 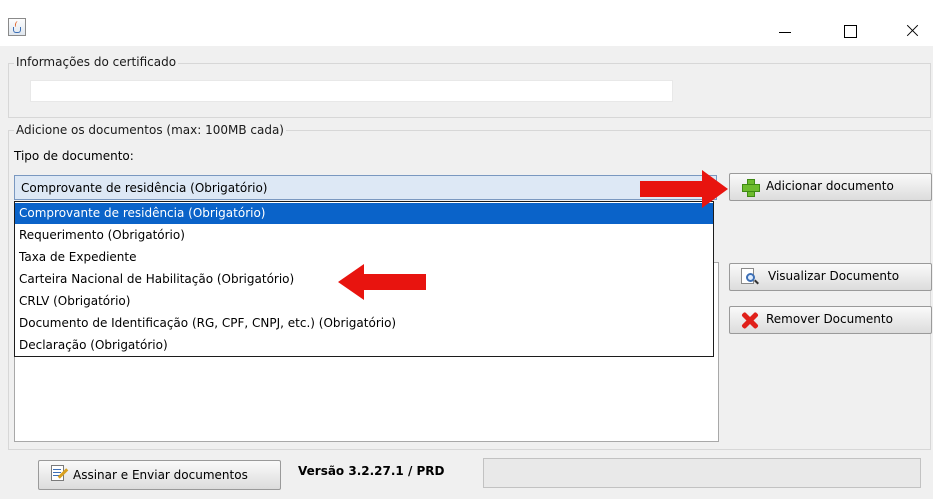 I want to click on view-document-button: Visualizar Documento, so click(x=830, y=277).